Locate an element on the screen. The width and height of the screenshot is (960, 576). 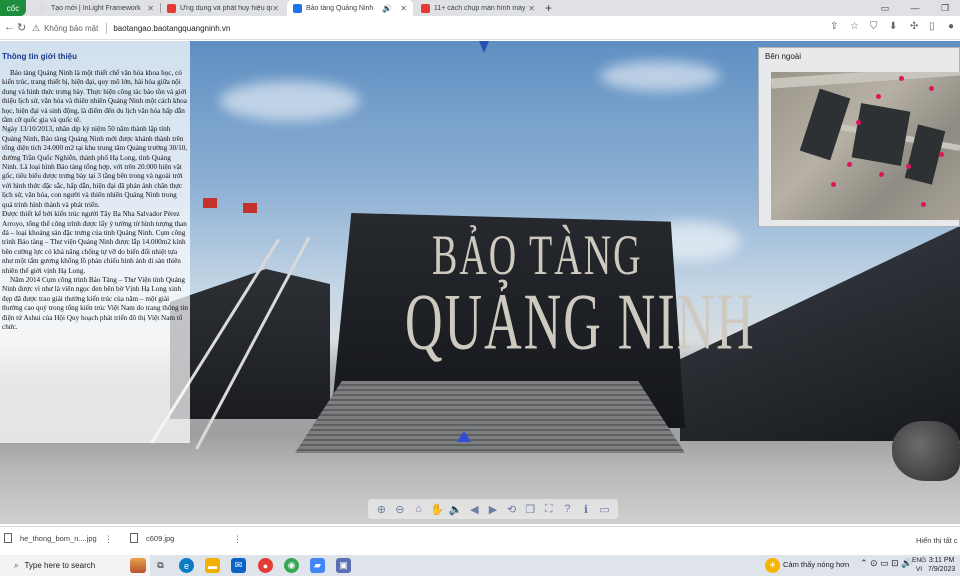
zoom-in-icon: ⊕ is located at coordinates (381, 509).